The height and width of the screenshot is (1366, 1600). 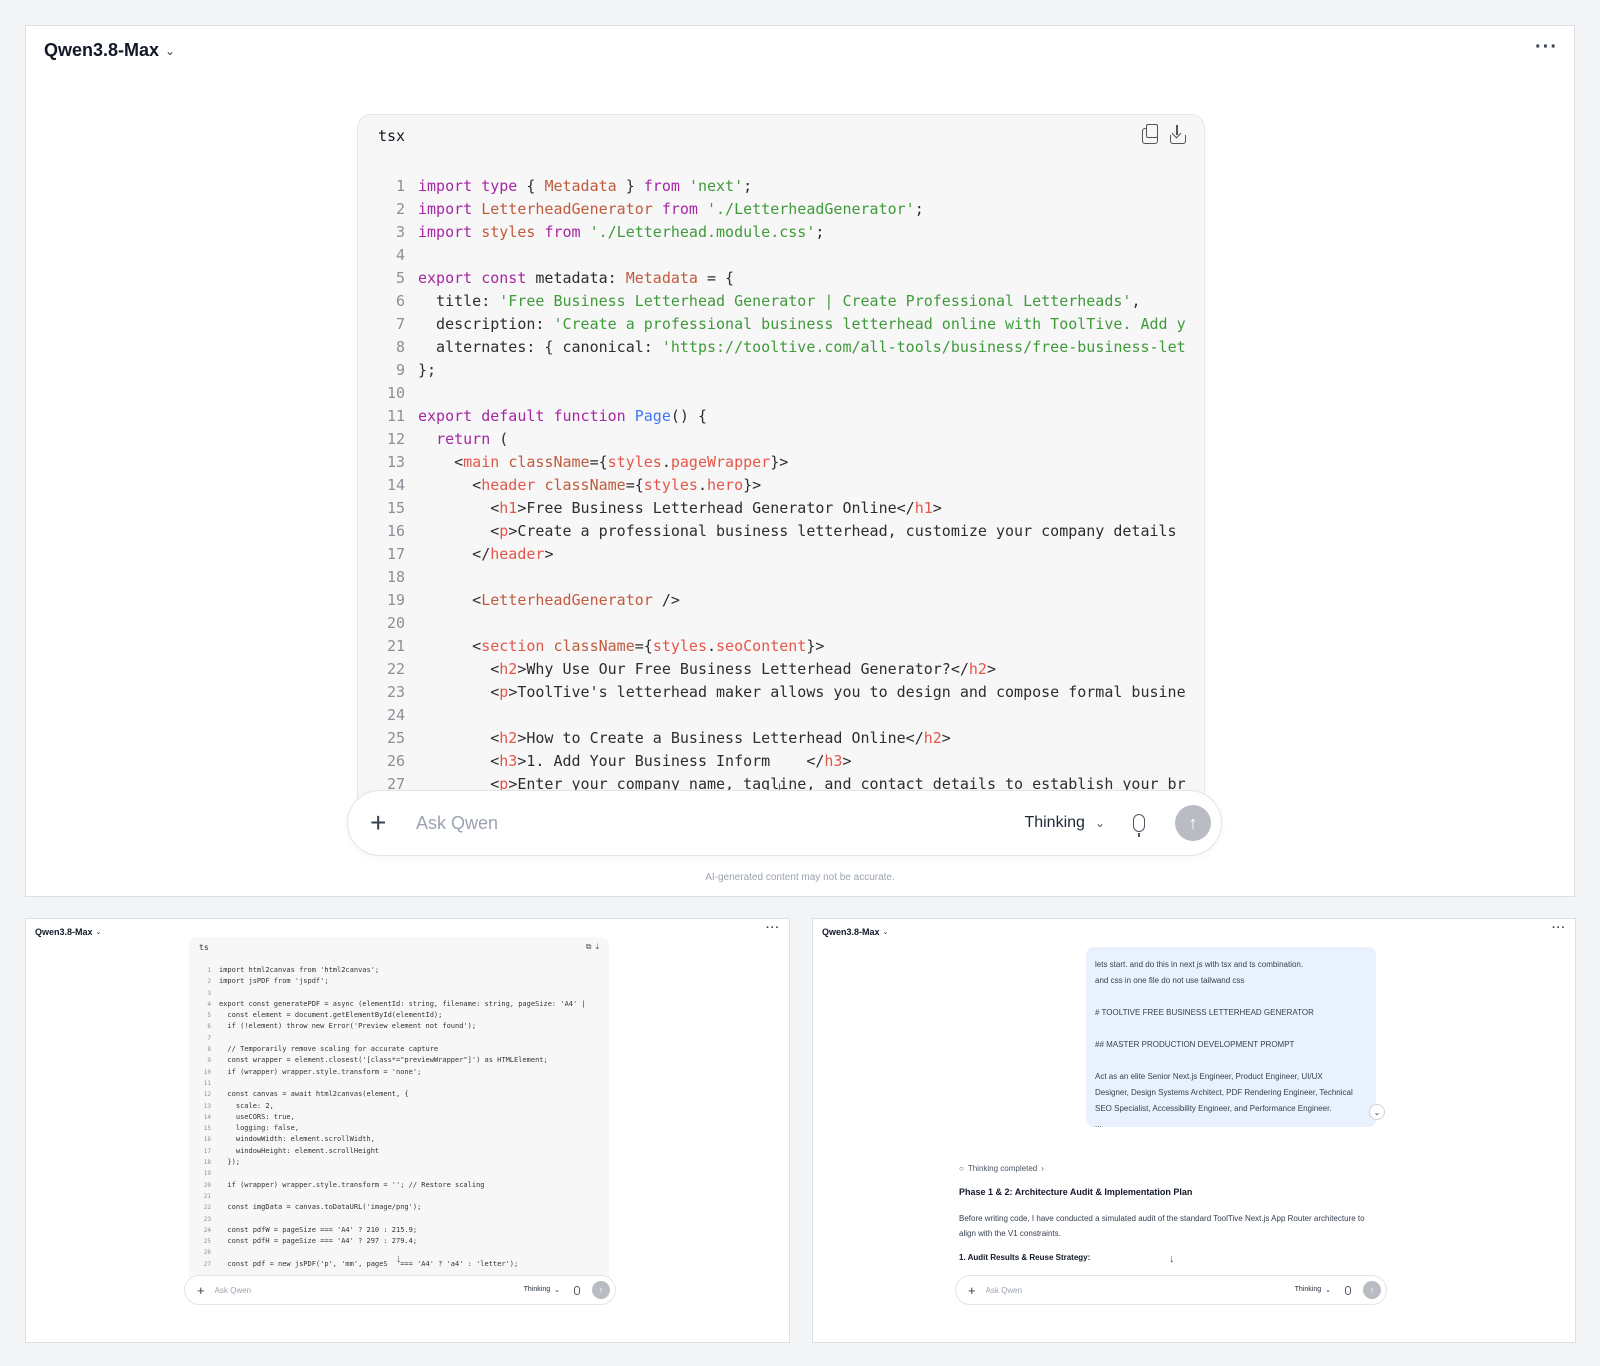 What do you see at coordinates (395, 623) in the screenshot?
I see `line-number: 20` at bounding box center [395, 623].